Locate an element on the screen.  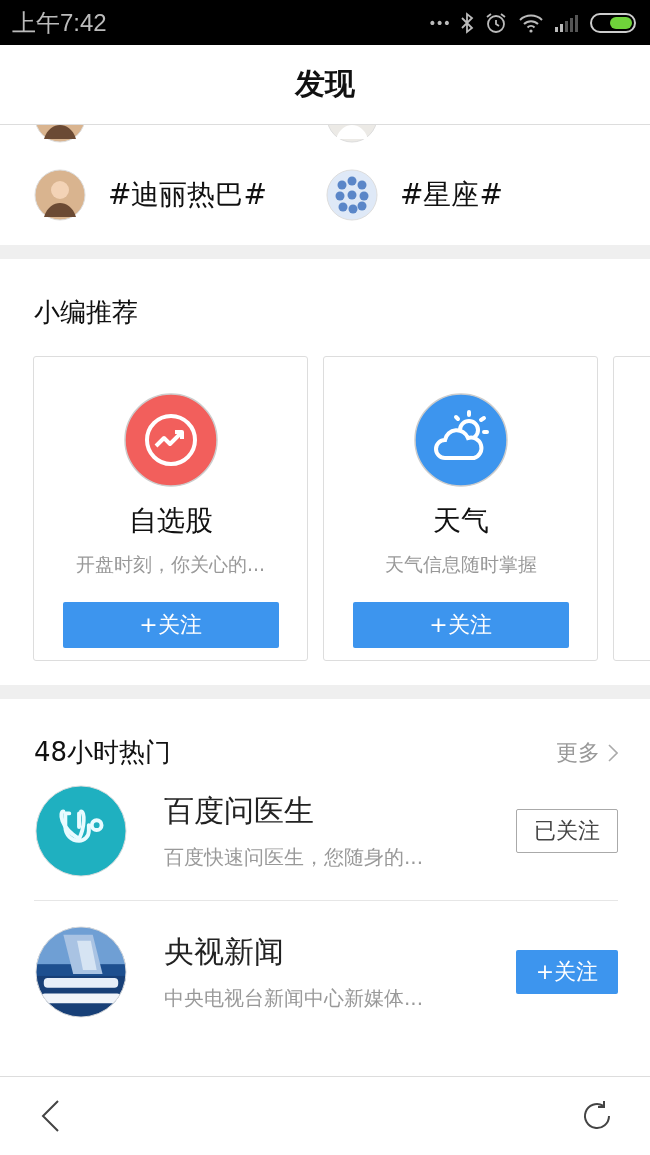
section-title: 小编推荐 is located at coordinates (86, 312).